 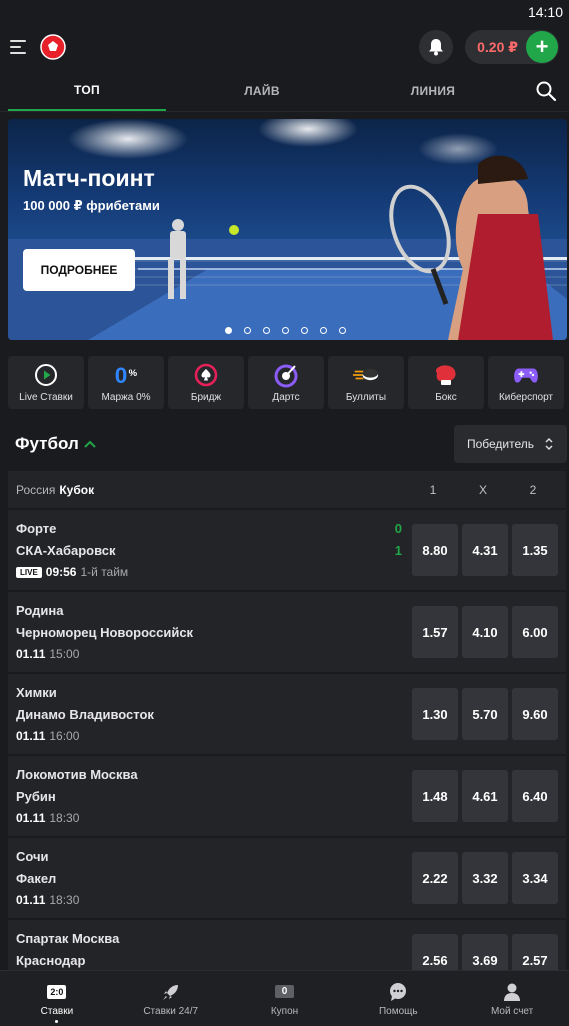 I want to click on match-time: 01.11 15:00, so click(x=47, y=654).